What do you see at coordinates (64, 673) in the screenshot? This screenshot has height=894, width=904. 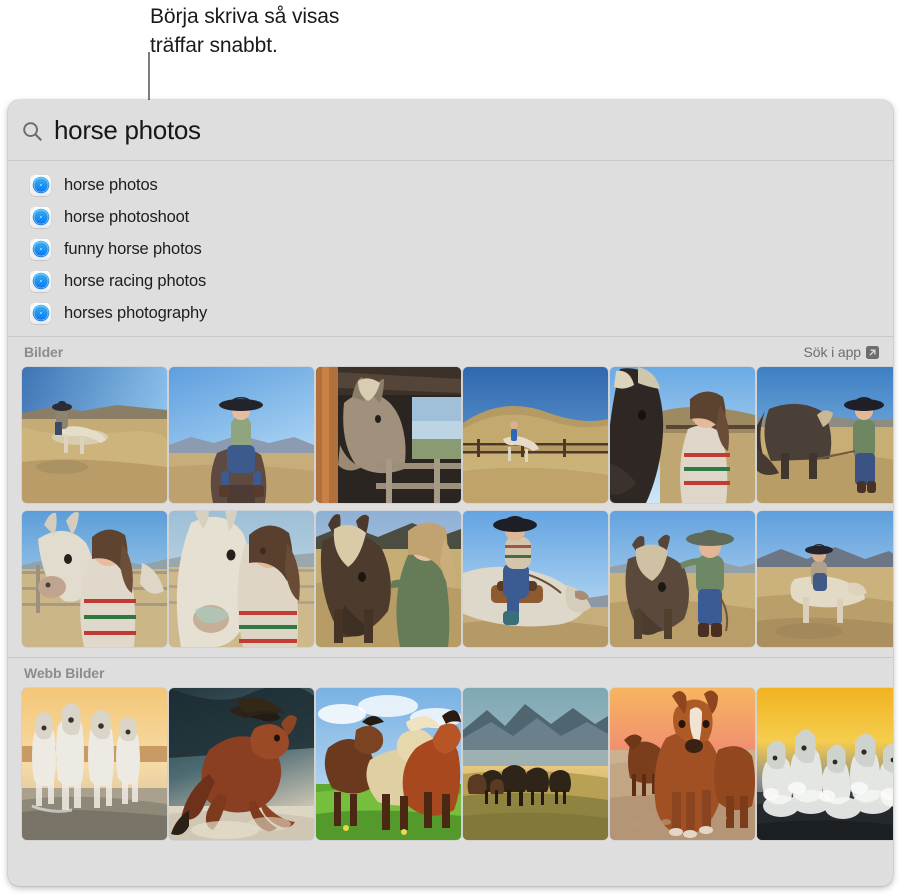 I see `section-title: Webb Bilder` at bounding box center [64, 673].